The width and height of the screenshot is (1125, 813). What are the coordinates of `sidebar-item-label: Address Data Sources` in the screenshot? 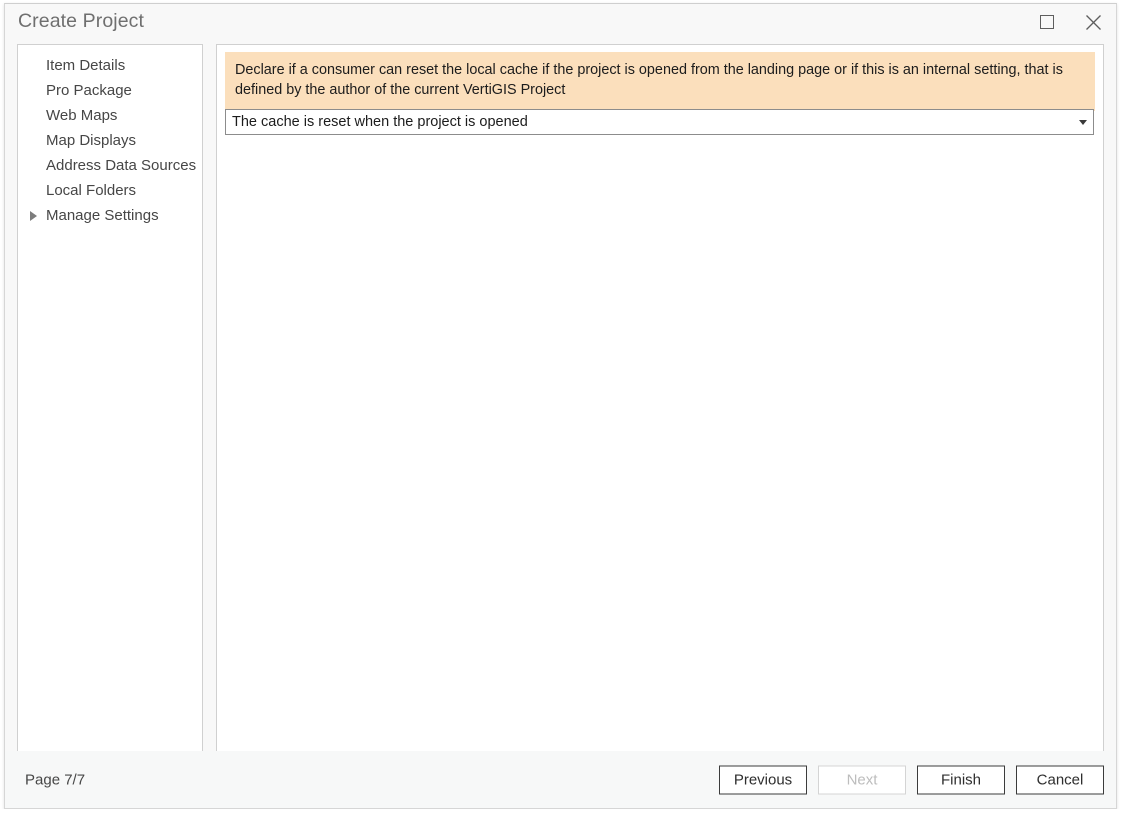 It's located at (121, 165).